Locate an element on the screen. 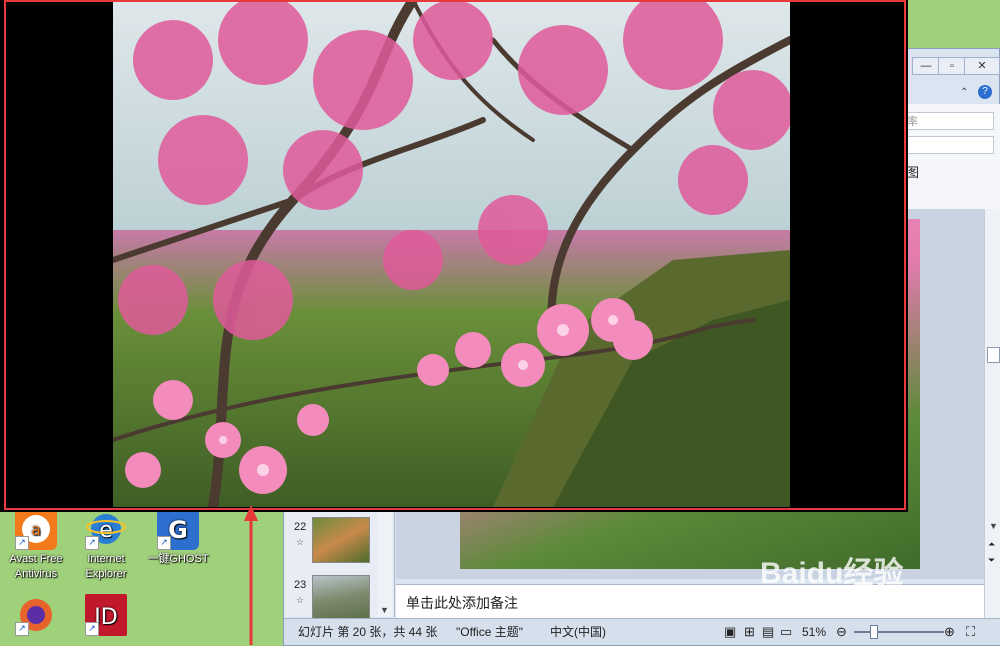 This screenshot has height=646, width=1000. watermark-url: jingyan.baidu.com is located at coordinates (808, 603).